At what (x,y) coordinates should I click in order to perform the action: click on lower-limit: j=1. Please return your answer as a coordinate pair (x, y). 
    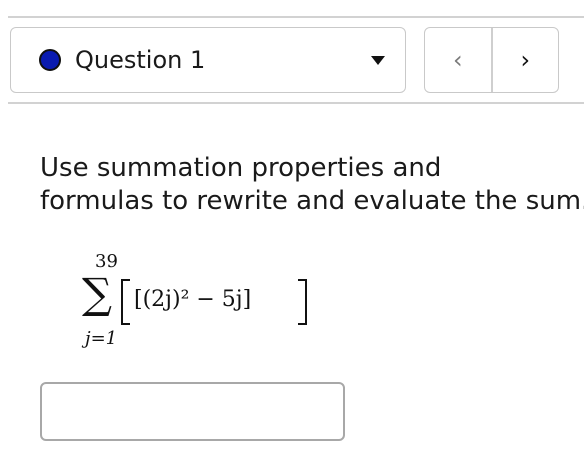
    Looking at the image, I should click on (99, 338).